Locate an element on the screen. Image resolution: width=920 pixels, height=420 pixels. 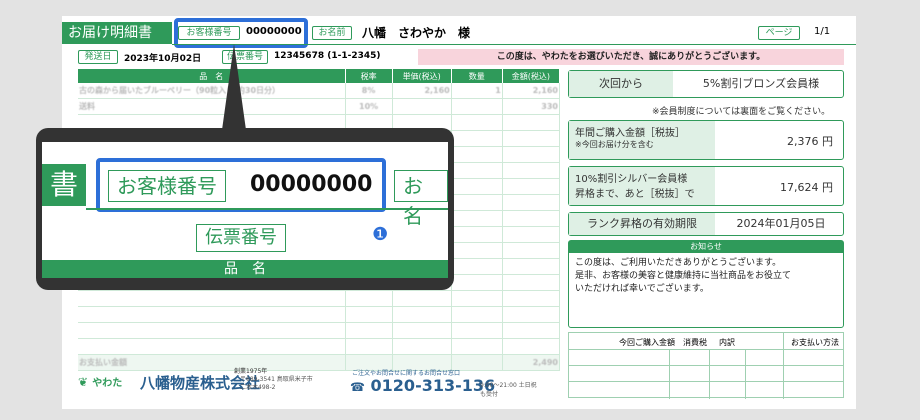
phone-block: ☎ 0120-313-136 is located at coordinates (422, 385).